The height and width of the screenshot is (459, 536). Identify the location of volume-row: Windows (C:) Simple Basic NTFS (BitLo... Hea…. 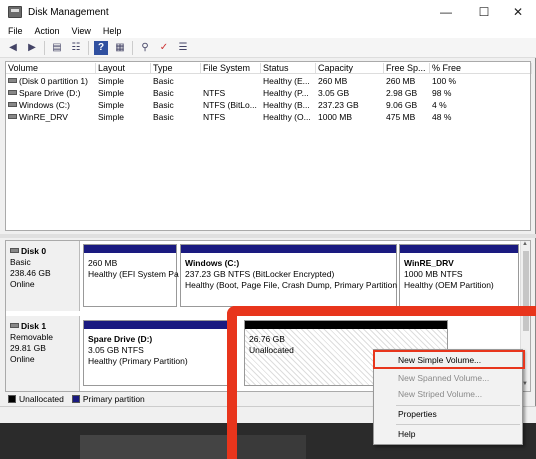
(268, 105).